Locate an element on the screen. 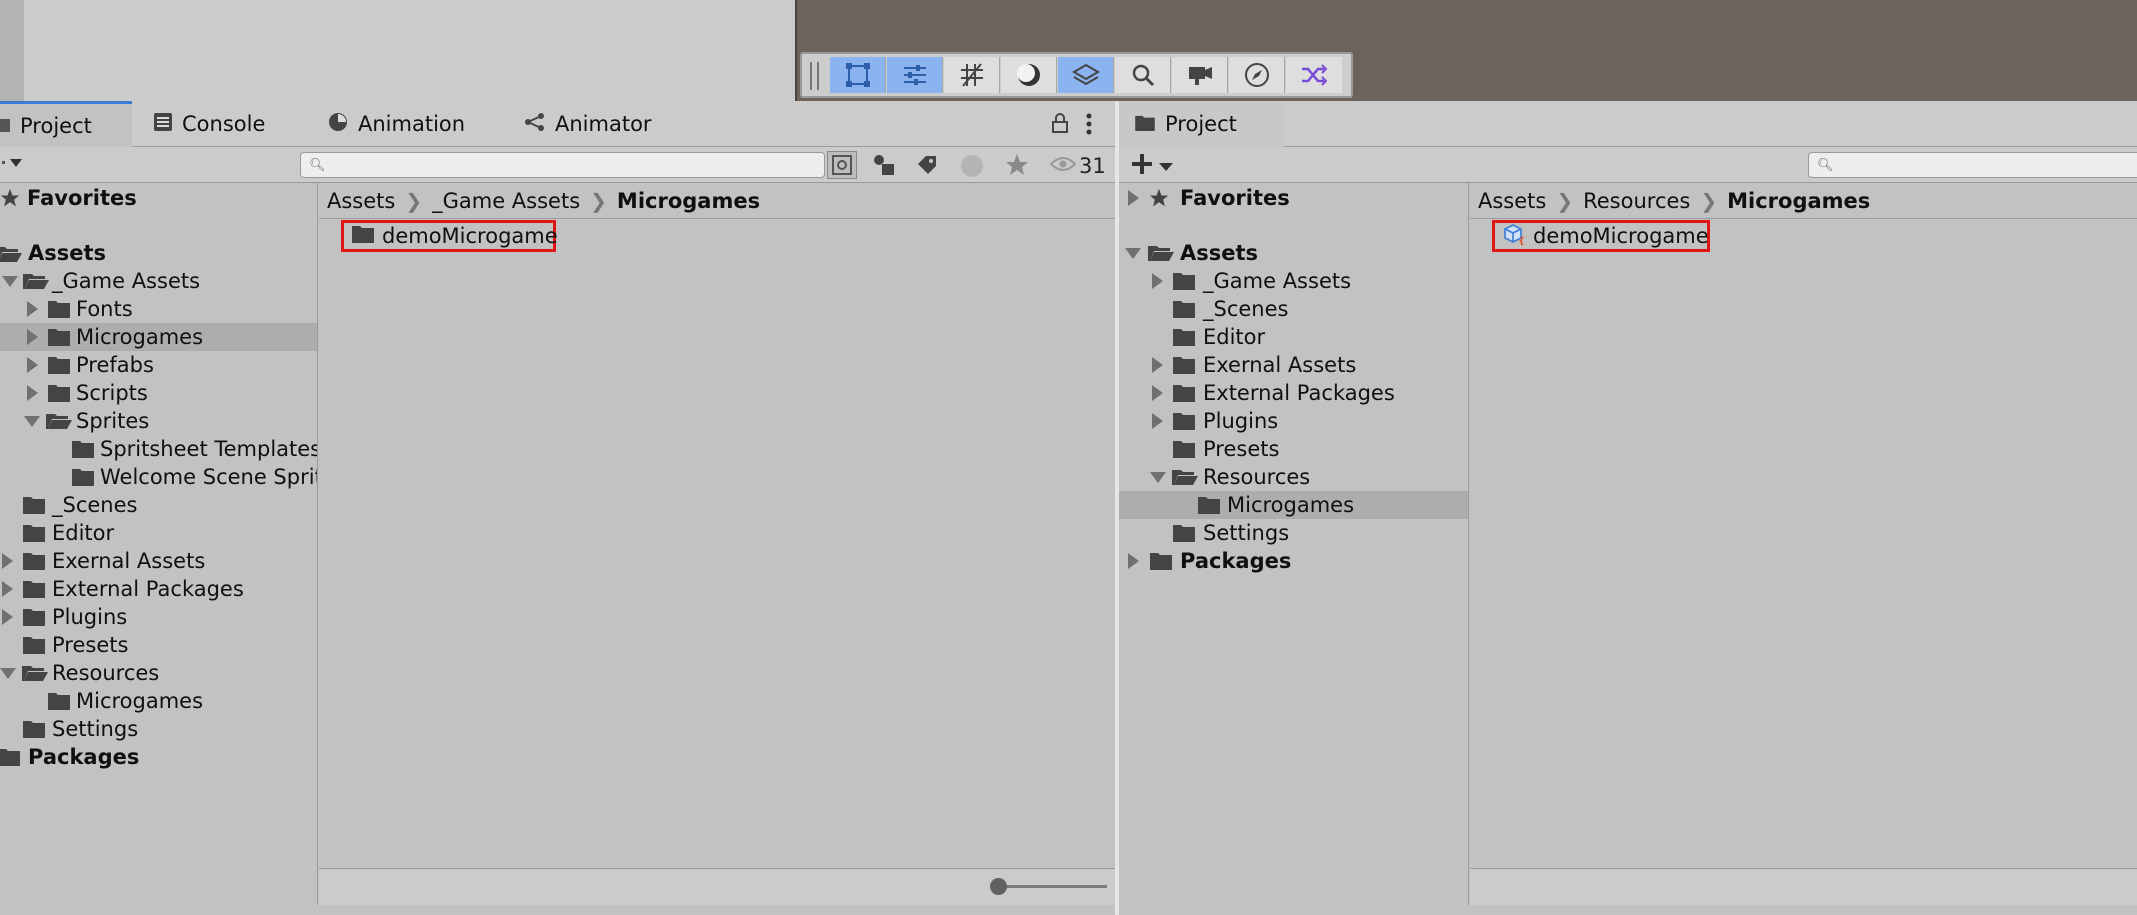  chevron-right-icon: ❯ is located at coordinates (598, 201).